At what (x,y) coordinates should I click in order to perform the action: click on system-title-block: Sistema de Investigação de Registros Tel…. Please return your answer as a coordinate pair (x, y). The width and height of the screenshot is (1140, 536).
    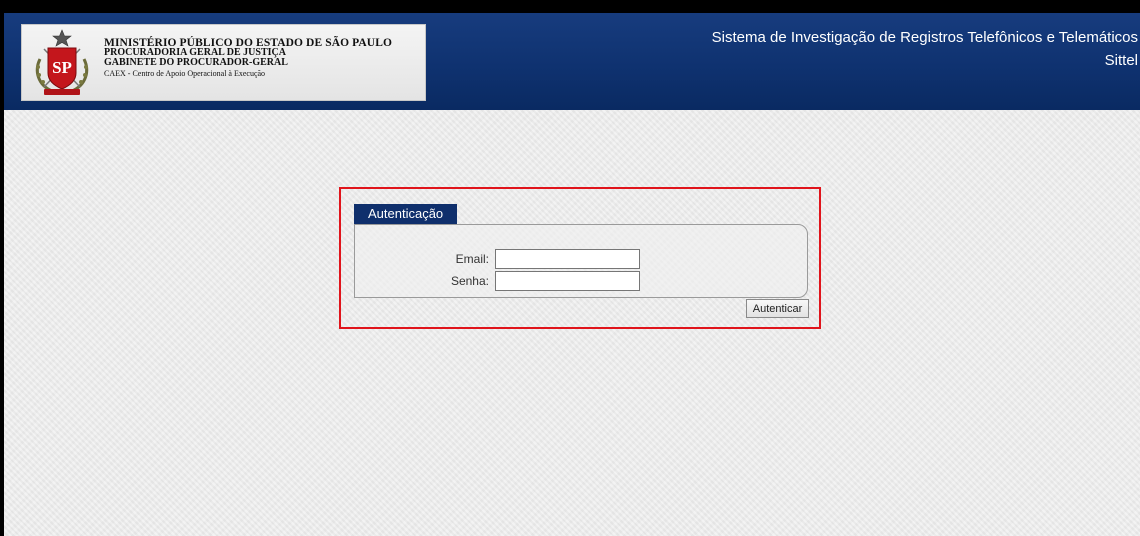
    Looking at the image, I should click on (925, 49).